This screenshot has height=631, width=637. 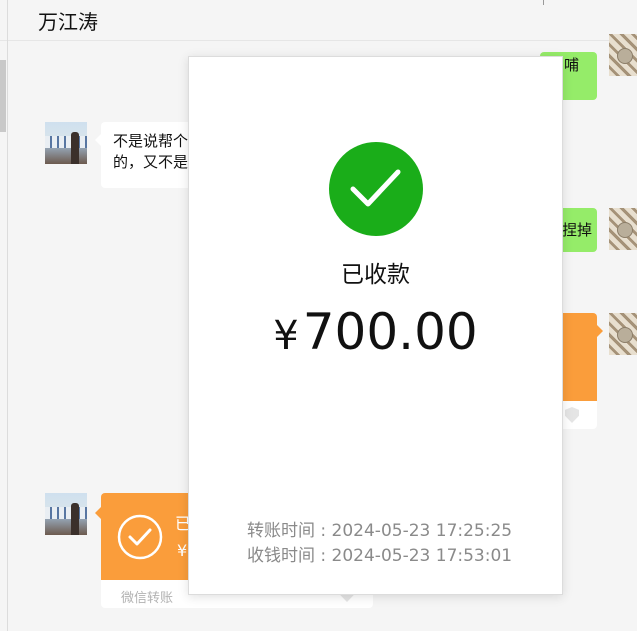 I want to click on message-text-line: 的，又不是, so click(x=151, y=162).